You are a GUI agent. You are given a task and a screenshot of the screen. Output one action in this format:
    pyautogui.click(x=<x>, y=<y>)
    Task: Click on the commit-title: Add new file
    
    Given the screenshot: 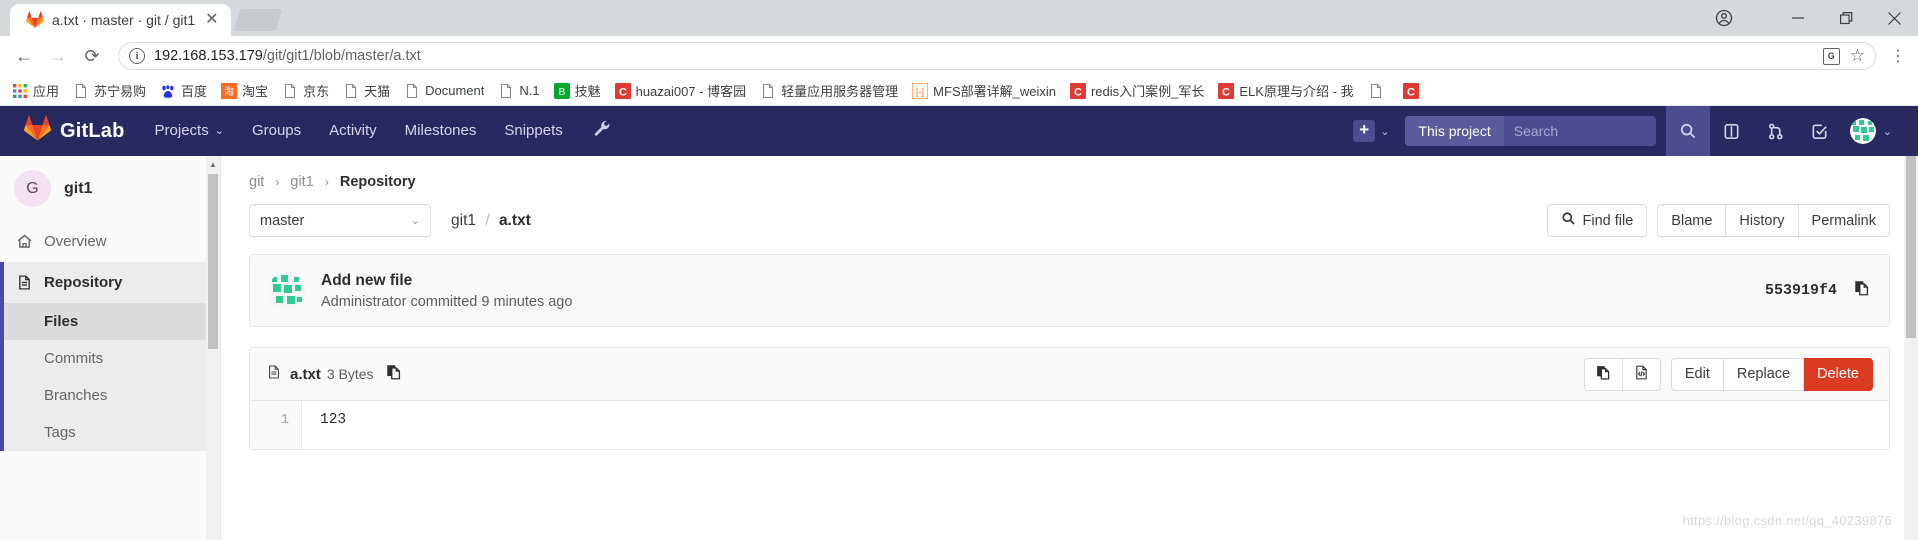 What is the action you would take?
    pyautogui.click(x=446, y=281)
    